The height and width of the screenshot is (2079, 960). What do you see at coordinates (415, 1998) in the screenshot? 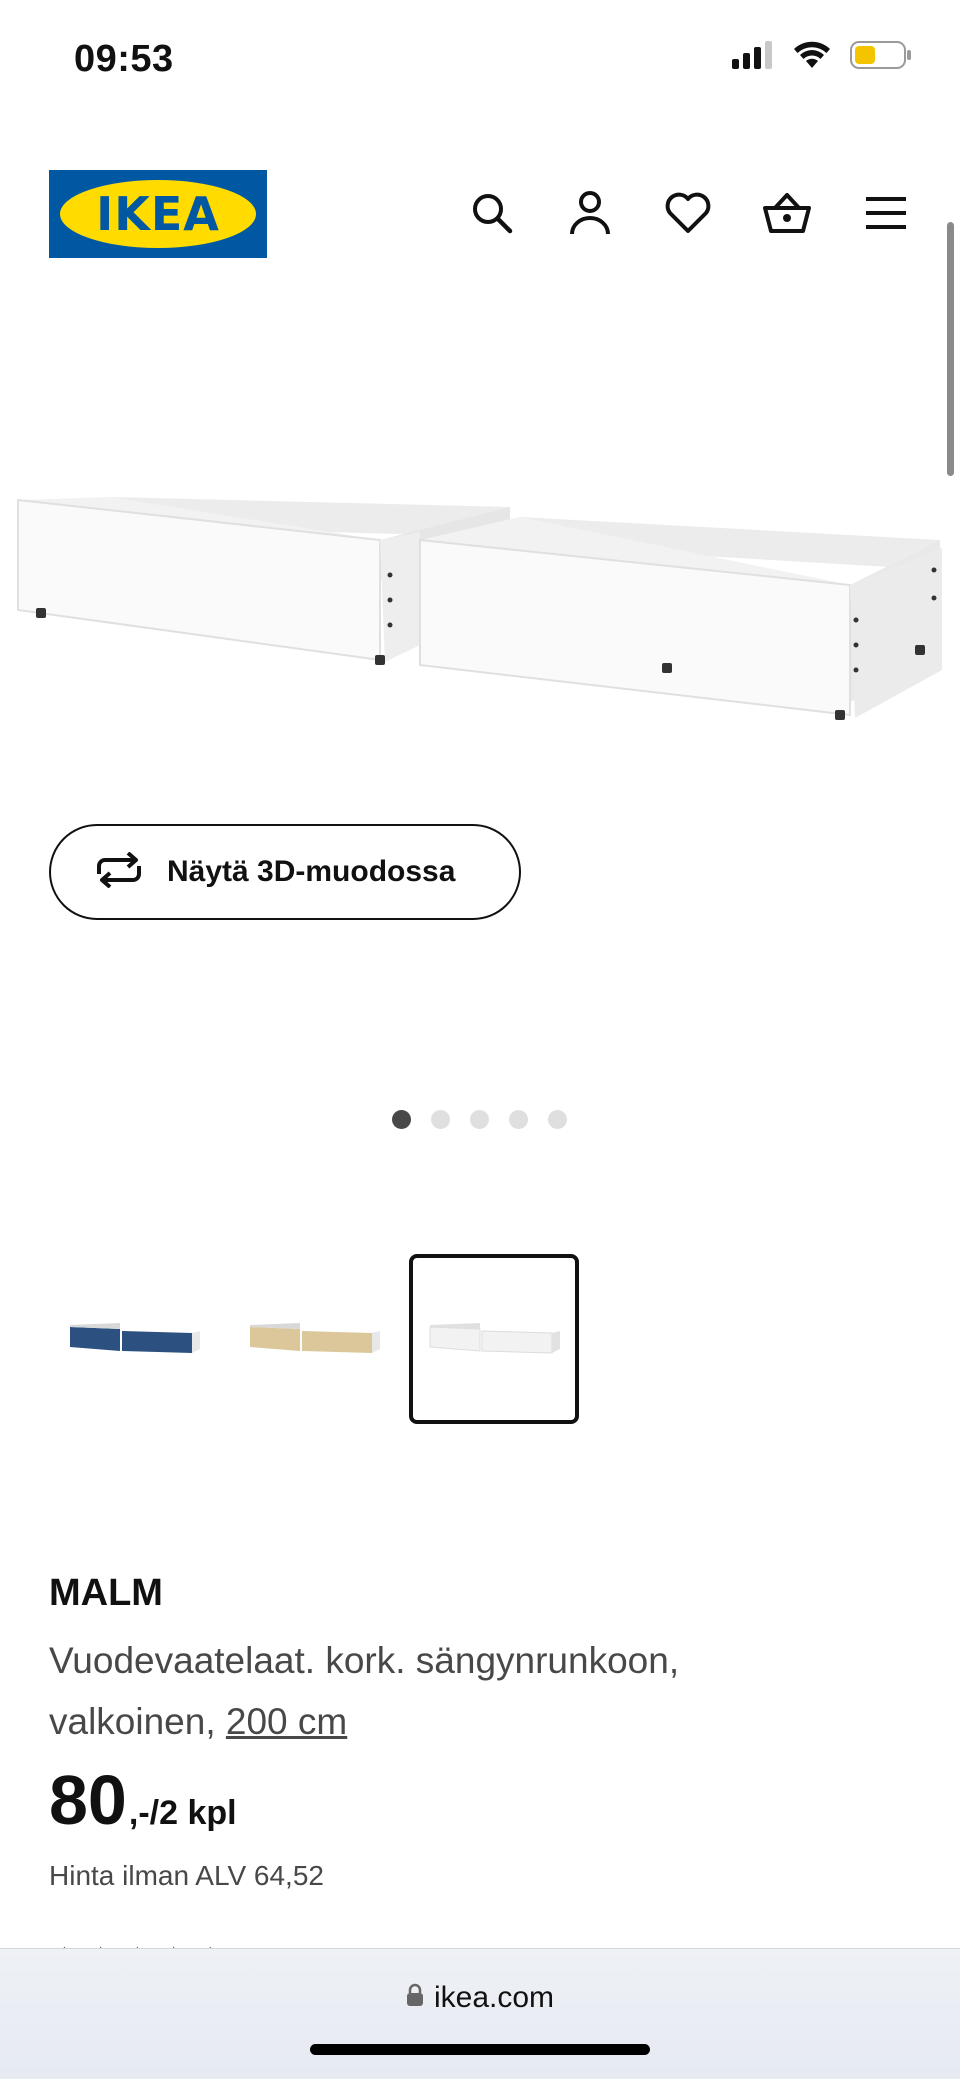
I see `lock-icon` at bounding box center [415, 1998].